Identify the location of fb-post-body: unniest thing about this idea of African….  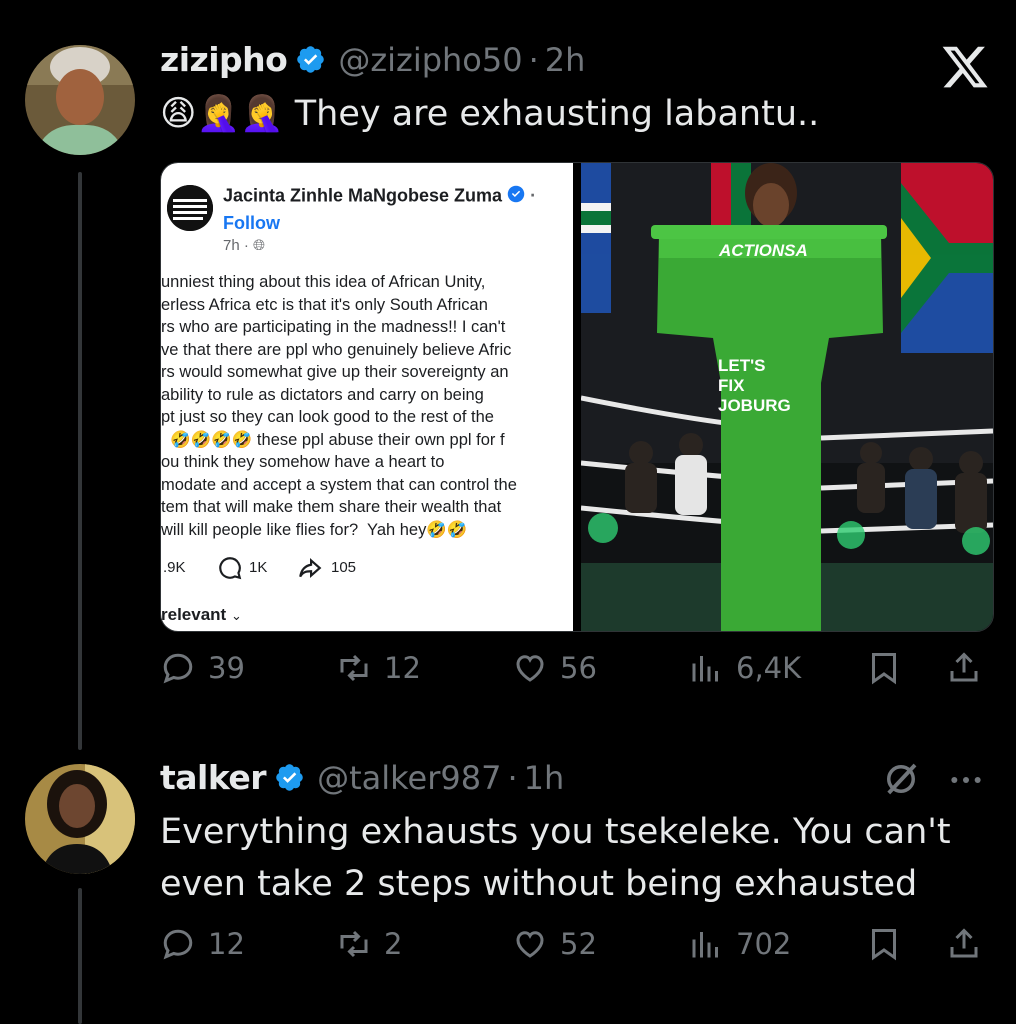
(339, 406).